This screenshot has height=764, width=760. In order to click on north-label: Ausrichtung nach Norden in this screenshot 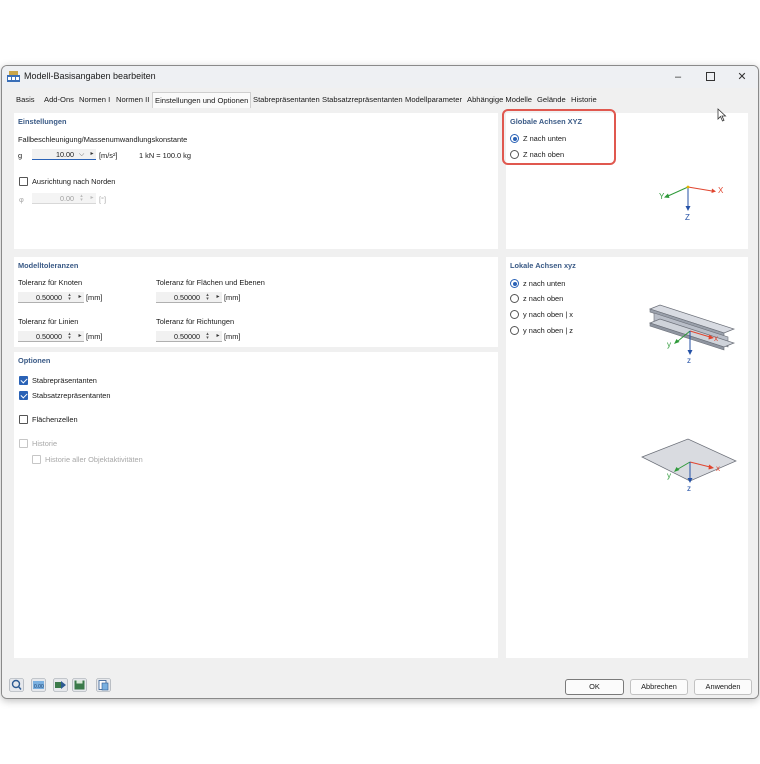, I will do `click(74, 181)`.